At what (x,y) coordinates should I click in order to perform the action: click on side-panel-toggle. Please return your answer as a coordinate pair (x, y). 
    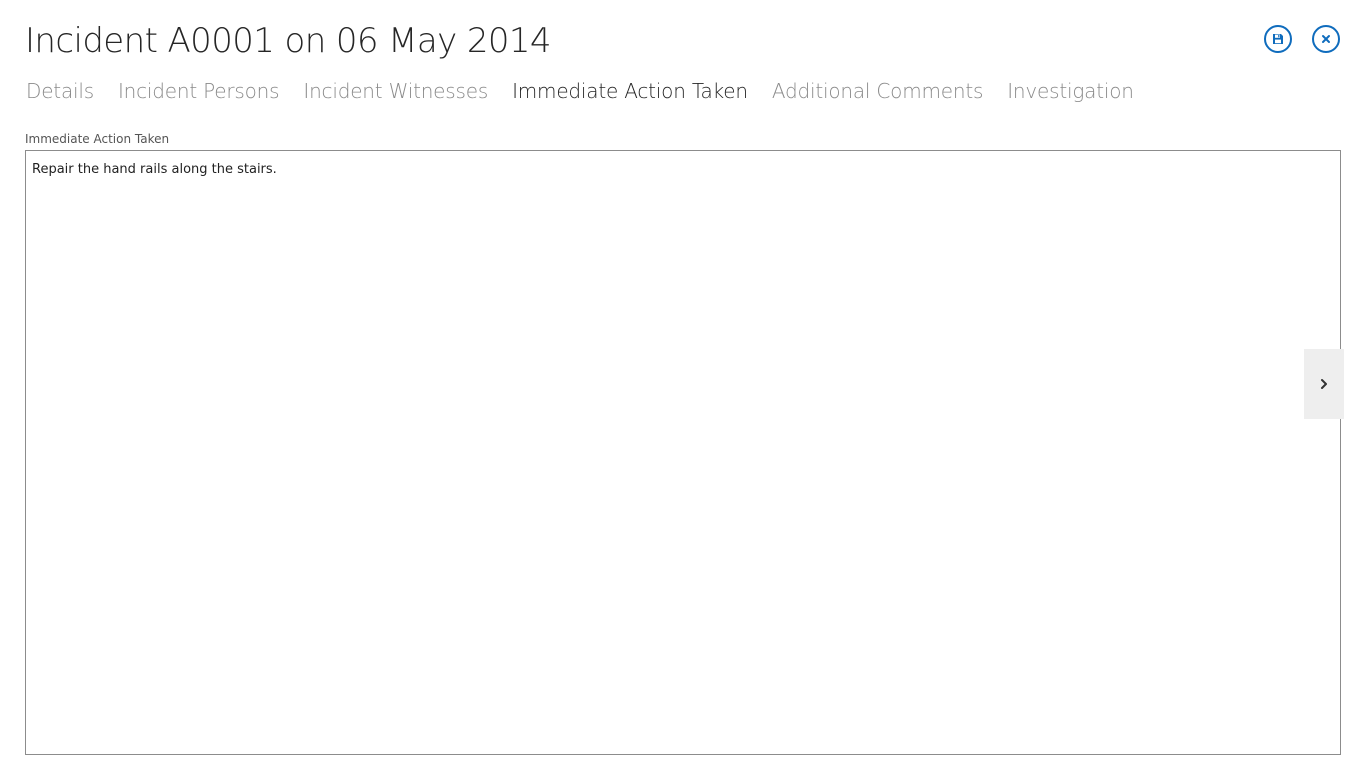
    Looking at the image, I should click on (1324, 384).